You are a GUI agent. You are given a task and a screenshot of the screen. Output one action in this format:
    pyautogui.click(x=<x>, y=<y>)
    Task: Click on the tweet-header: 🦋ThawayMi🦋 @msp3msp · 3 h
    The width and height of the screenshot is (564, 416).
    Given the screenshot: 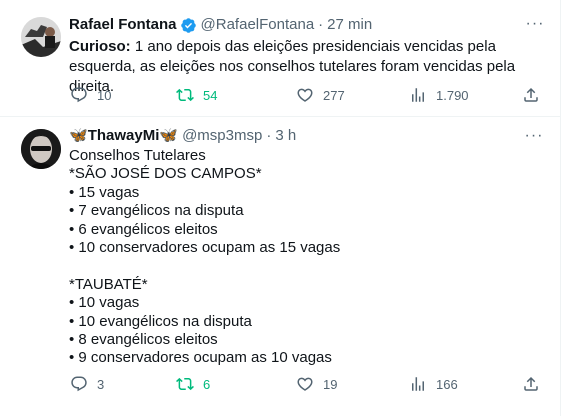 What is the action you would take?
    pyautogui.click(x=182, y=136)
    